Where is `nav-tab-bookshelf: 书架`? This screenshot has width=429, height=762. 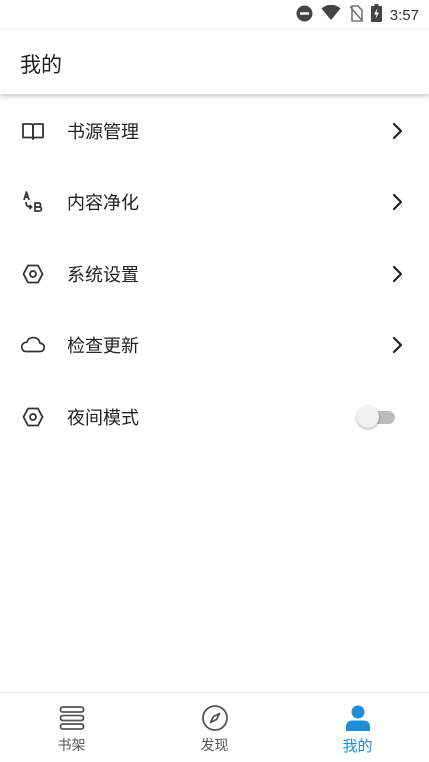 nav-tab-bookshelf: 书架 is located at coordinates (71, 727).